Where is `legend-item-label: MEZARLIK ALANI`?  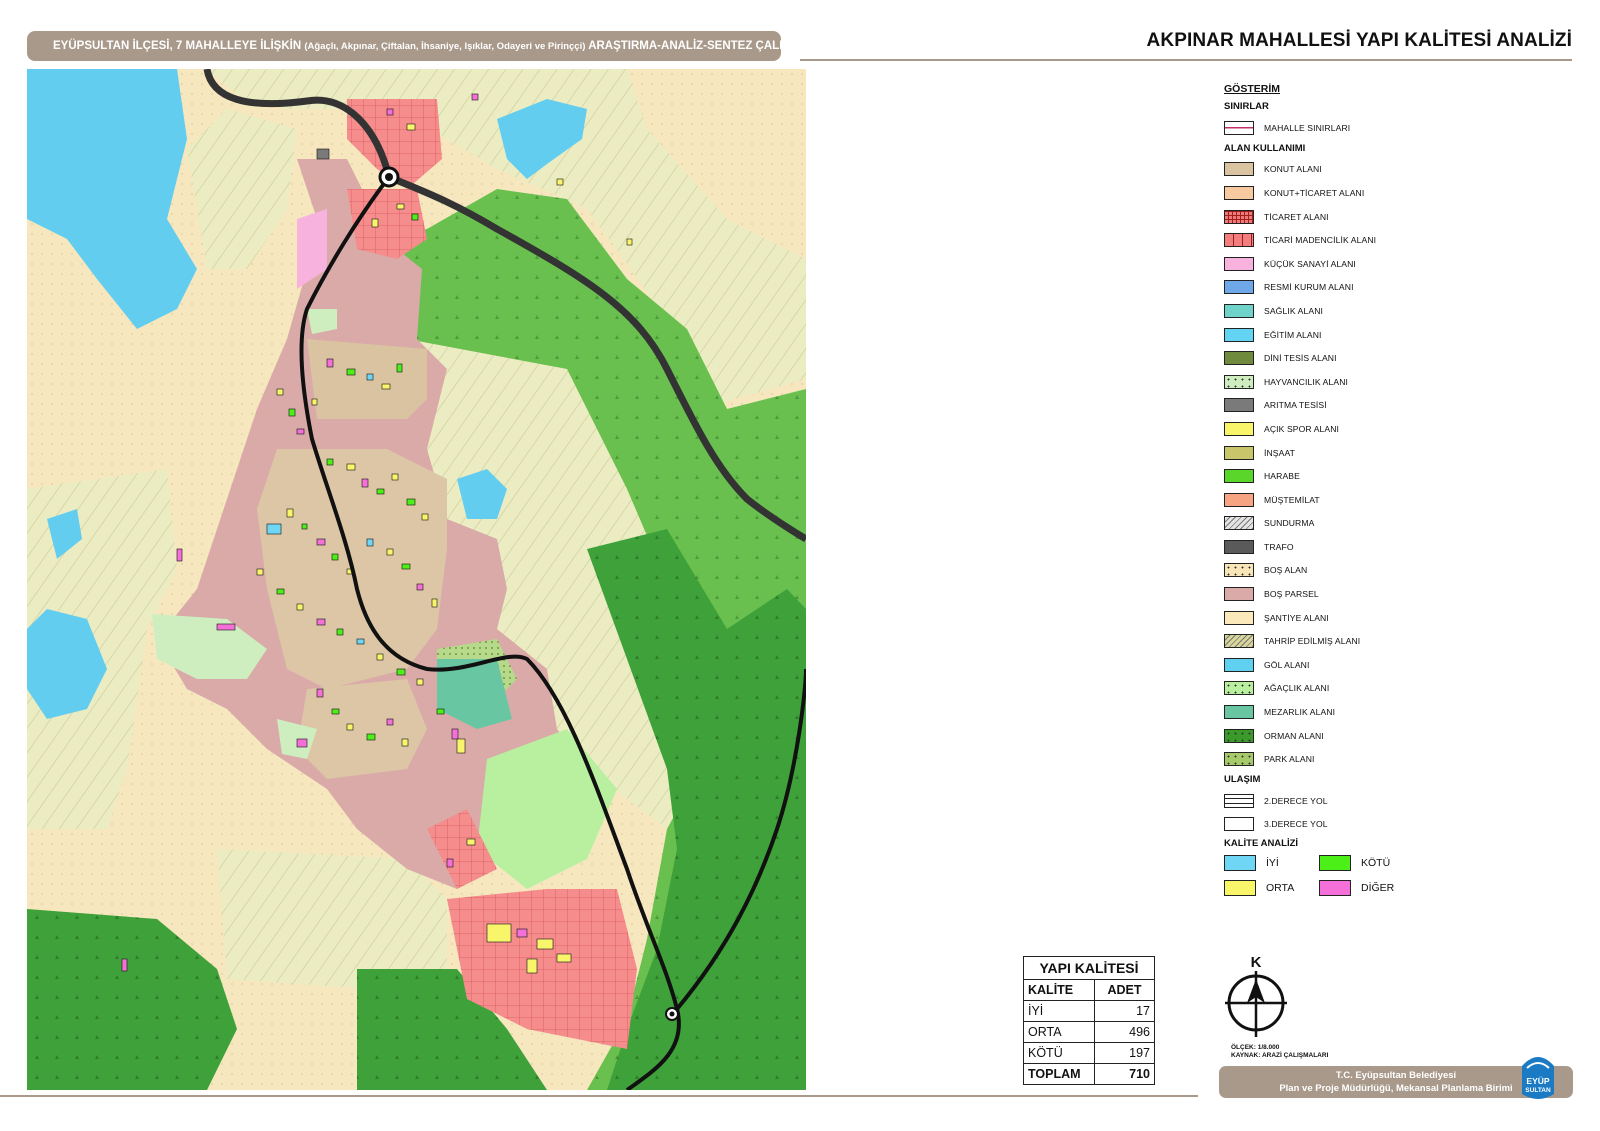
legend-item-label: MEZARLIK ALANI is located at coordinates (1300, 712).